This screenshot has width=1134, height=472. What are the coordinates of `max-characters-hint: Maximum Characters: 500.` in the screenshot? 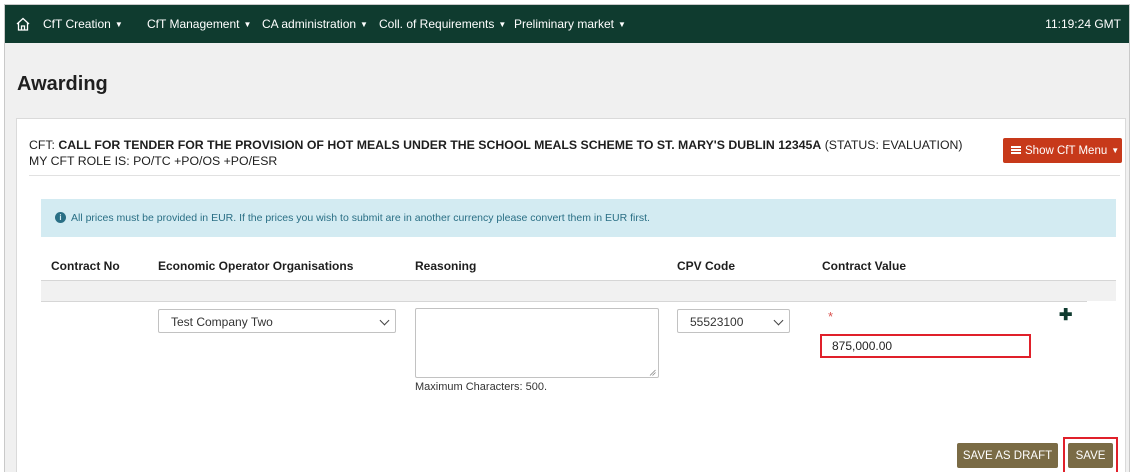 It's located at (481, 387).